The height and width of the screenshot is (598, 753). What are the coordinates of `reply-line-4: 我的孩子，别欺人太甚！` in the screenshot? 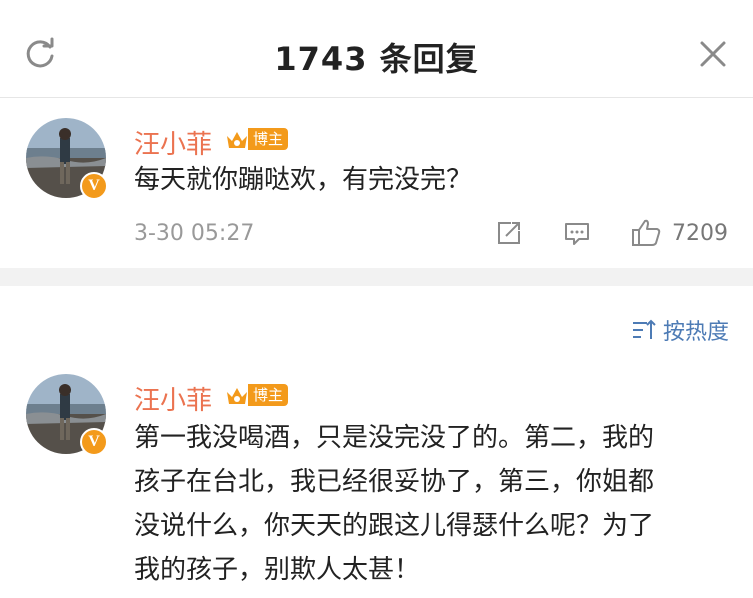 It's located at (277, 570).